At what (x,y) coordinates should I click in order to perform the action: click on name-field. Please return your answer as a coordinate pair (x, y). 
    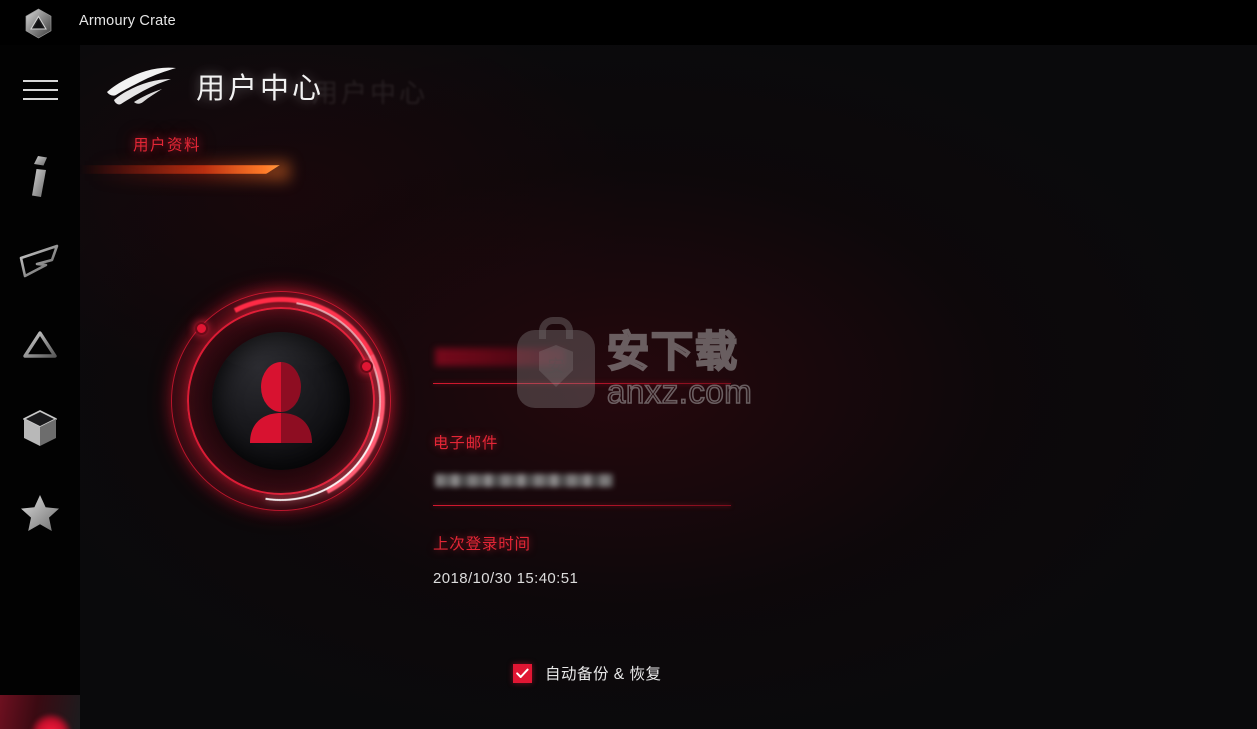
    Looking at the image, I should click on (598, 338).